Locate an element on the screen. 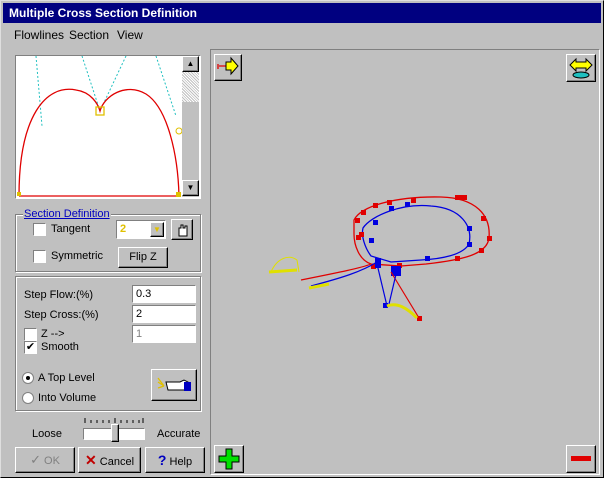 The width and height of the screenshot is (604, 482). cross-section-drawing is located at coordinates (380, 258).